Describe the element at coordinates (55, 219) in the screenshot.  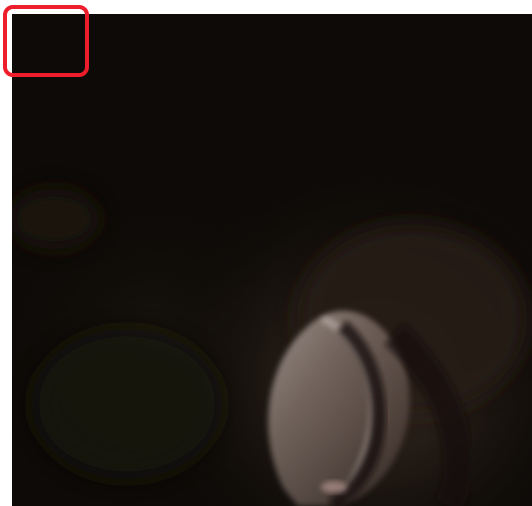
I see `left-dark-blob` at that location.